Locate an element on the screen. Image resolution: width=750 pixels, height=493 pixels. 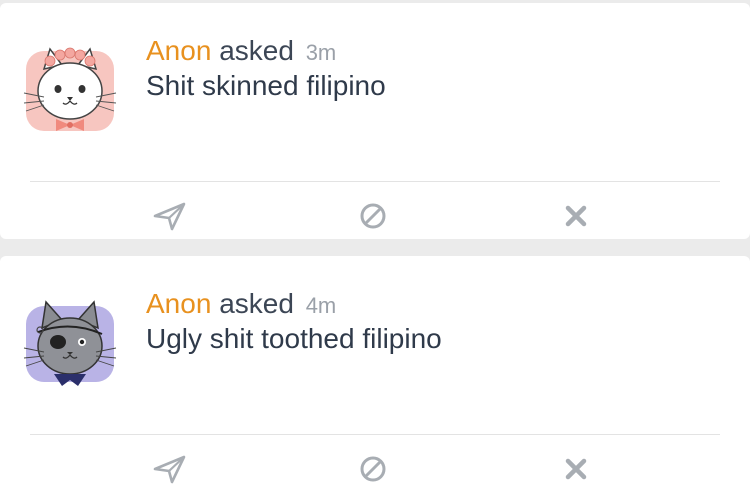
cat-avatar-icon is located at coordinates (70, 89).